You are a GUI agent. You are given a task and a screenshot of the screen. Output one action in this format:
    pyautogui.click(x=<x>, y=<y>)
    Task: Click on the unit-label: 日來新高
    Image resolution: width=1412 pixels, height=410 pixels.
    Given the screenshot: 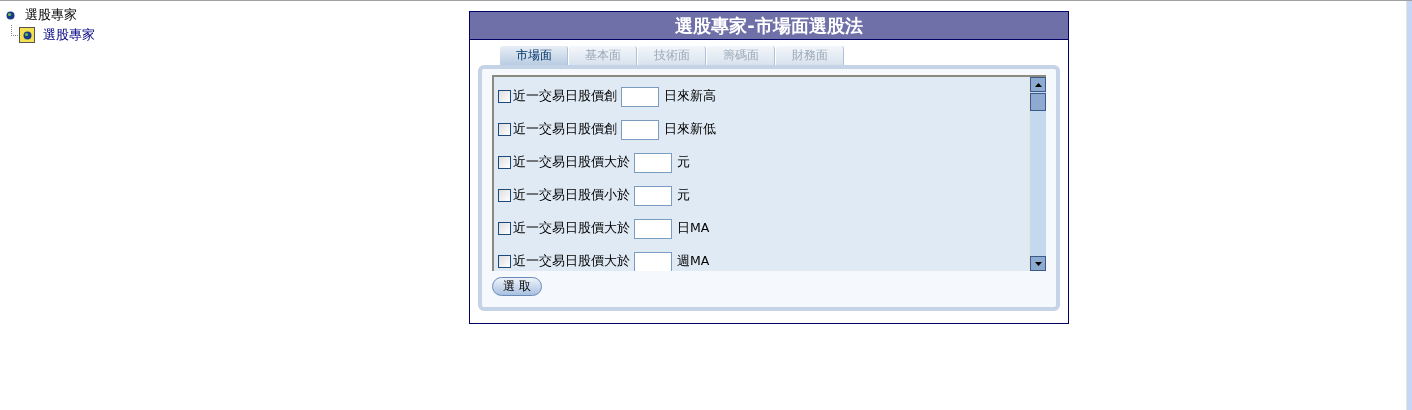 What is the action you would take?
    pyautogui.click(x=690, y=96)
    